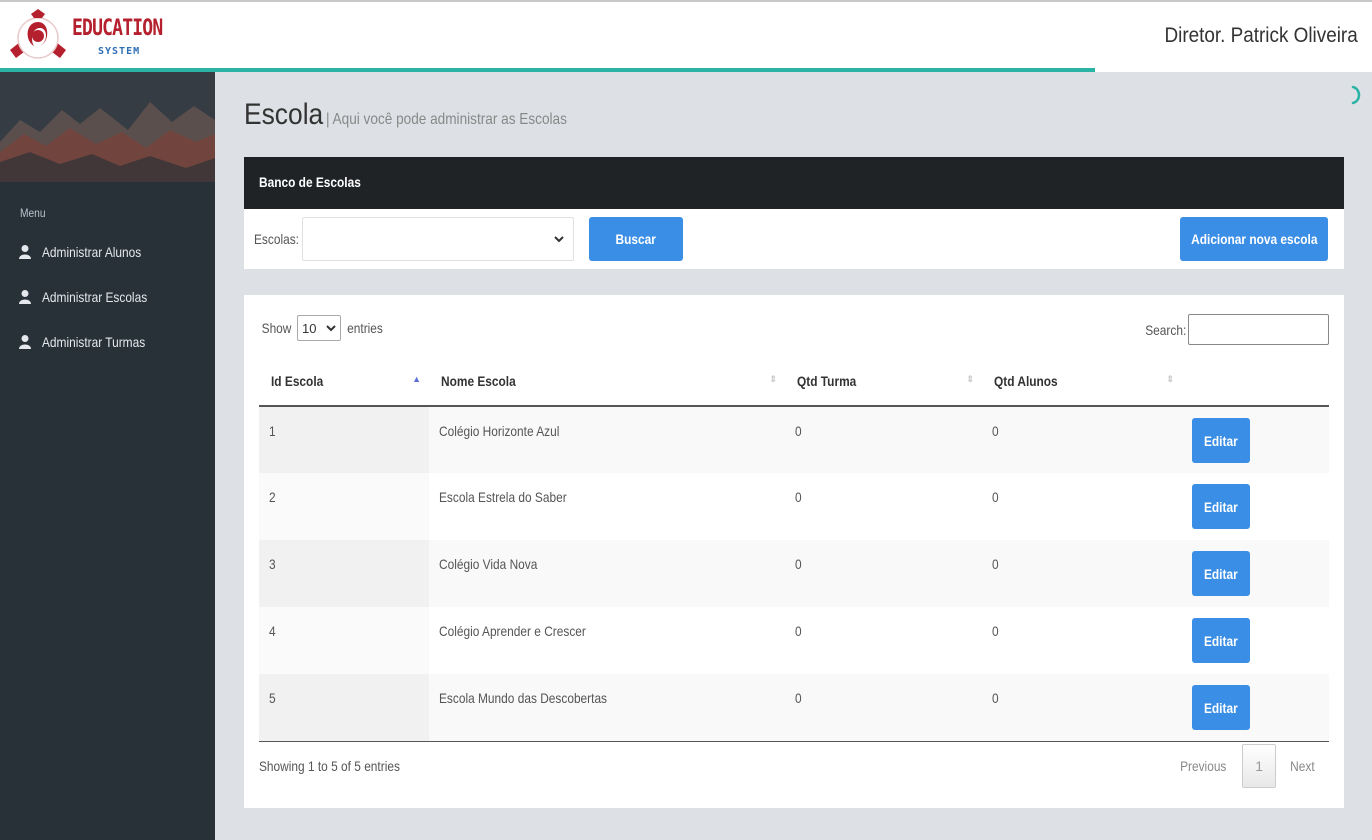 Image resolution: width=1372 pixels, height=840 pixels. What do you see at coordinates (365, 328) in the screenshot?
I see `entries-label: entries` at bounding box center [365, 328].